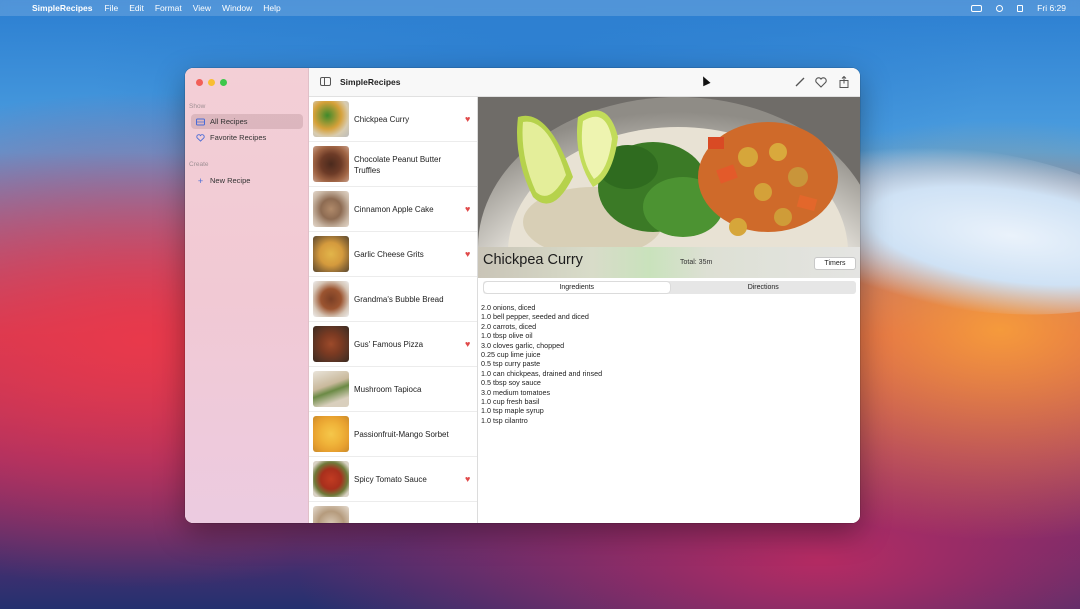 This screenshot has width=1080, height=609. Describe the element at coordinates (62, 8) in the screenshot. I see `menu-app-name: SimpleRecipes` at that location.